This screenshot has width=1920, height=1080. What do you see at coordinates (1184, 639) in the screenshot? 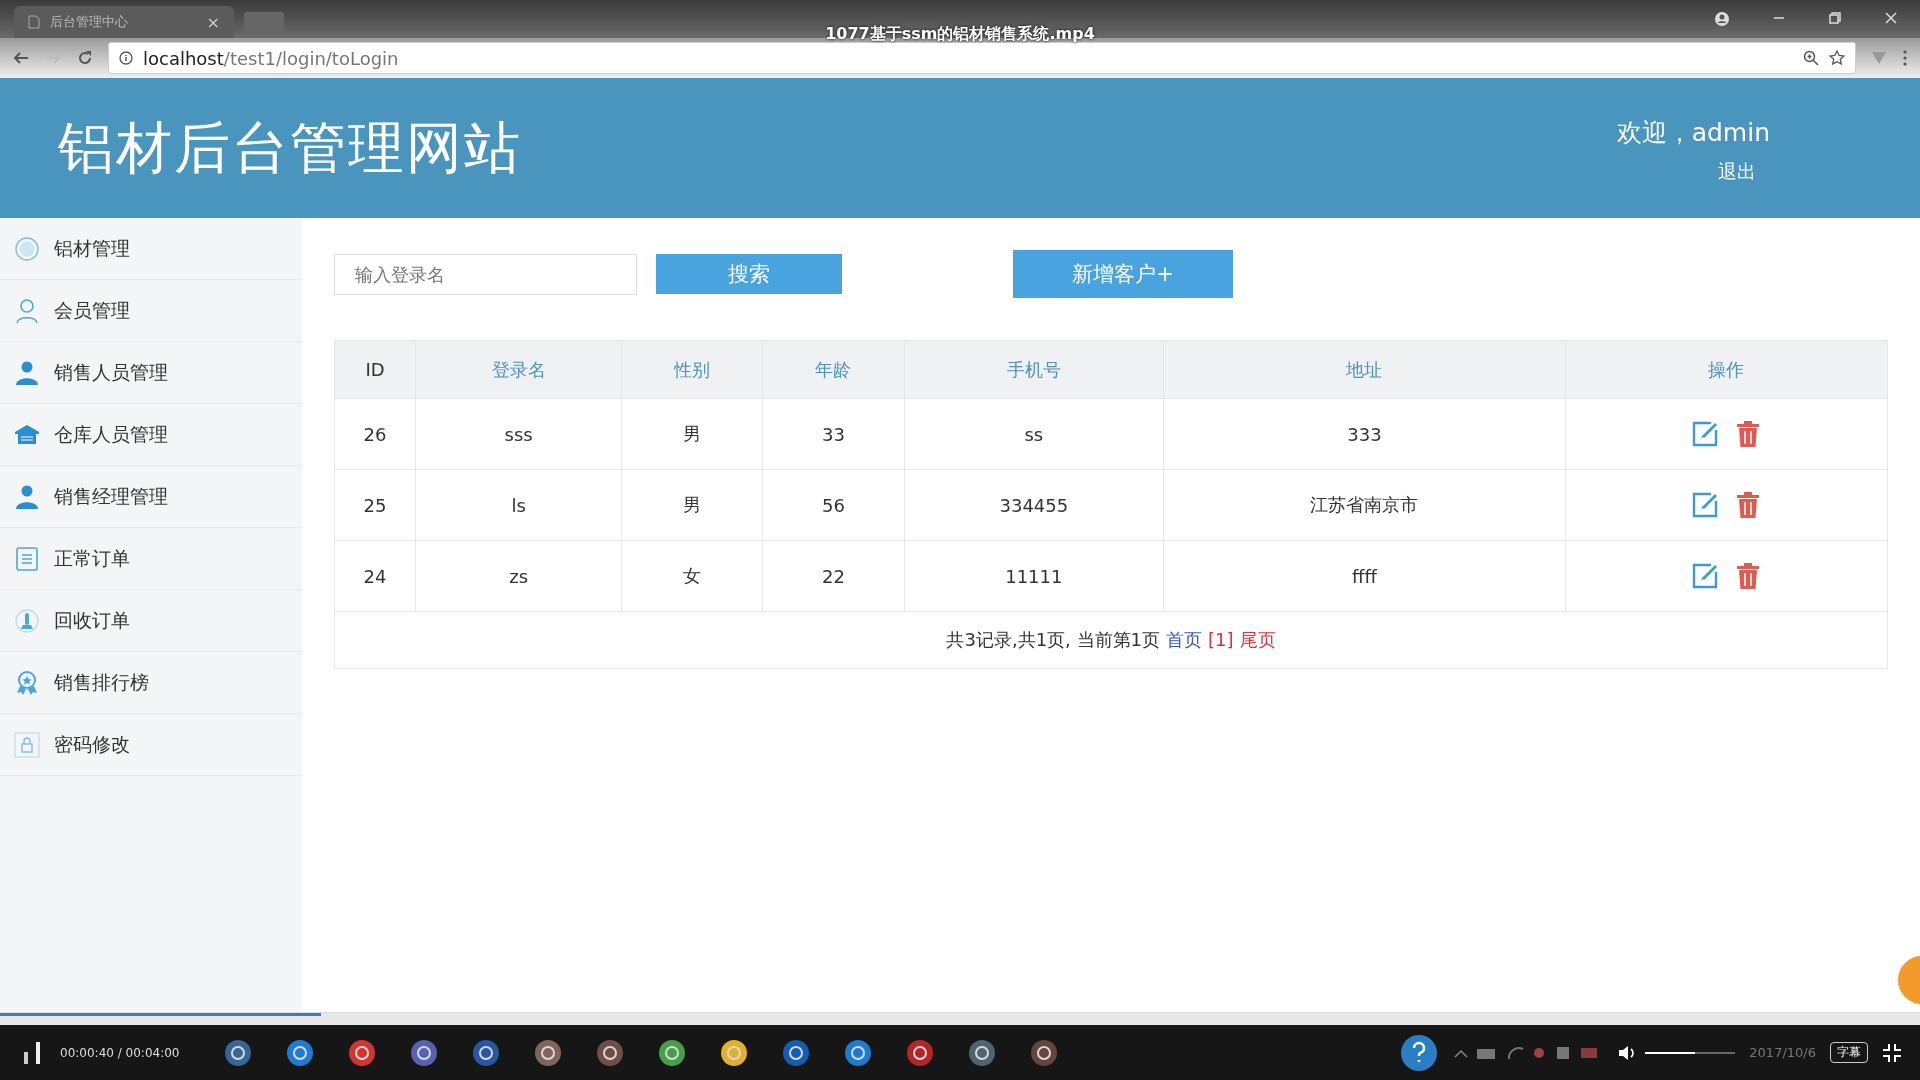
I see `first-page-link: 首页` at bounding box center [1184, 639].